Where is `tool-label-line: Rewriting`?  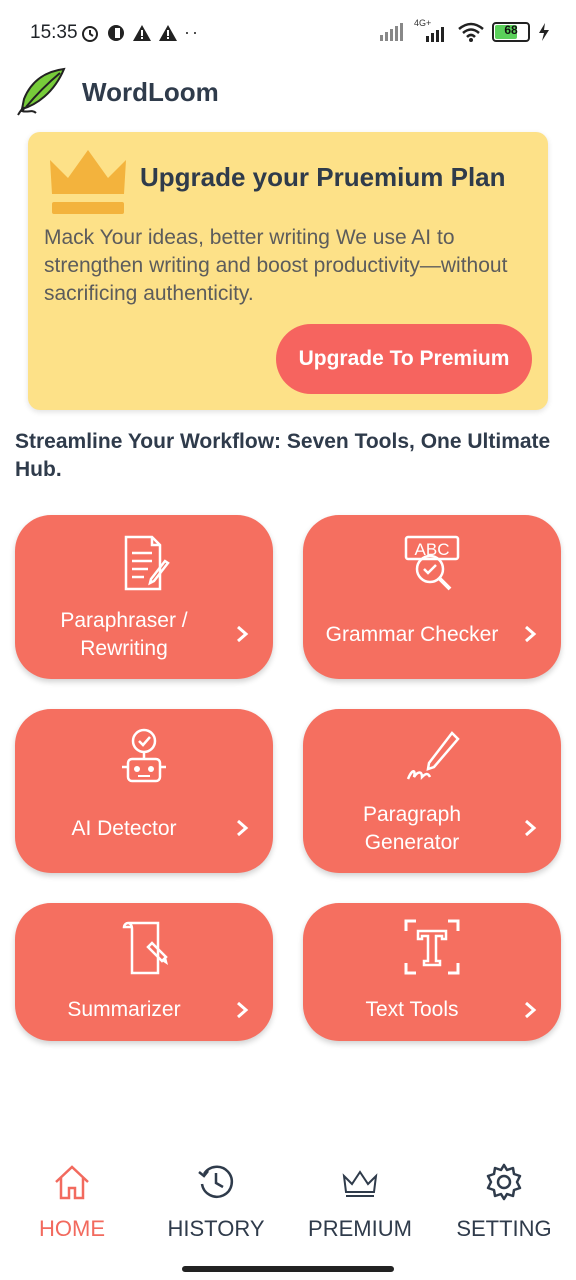
tool-label-line: Rewriting is located at coordinates (124, 648).